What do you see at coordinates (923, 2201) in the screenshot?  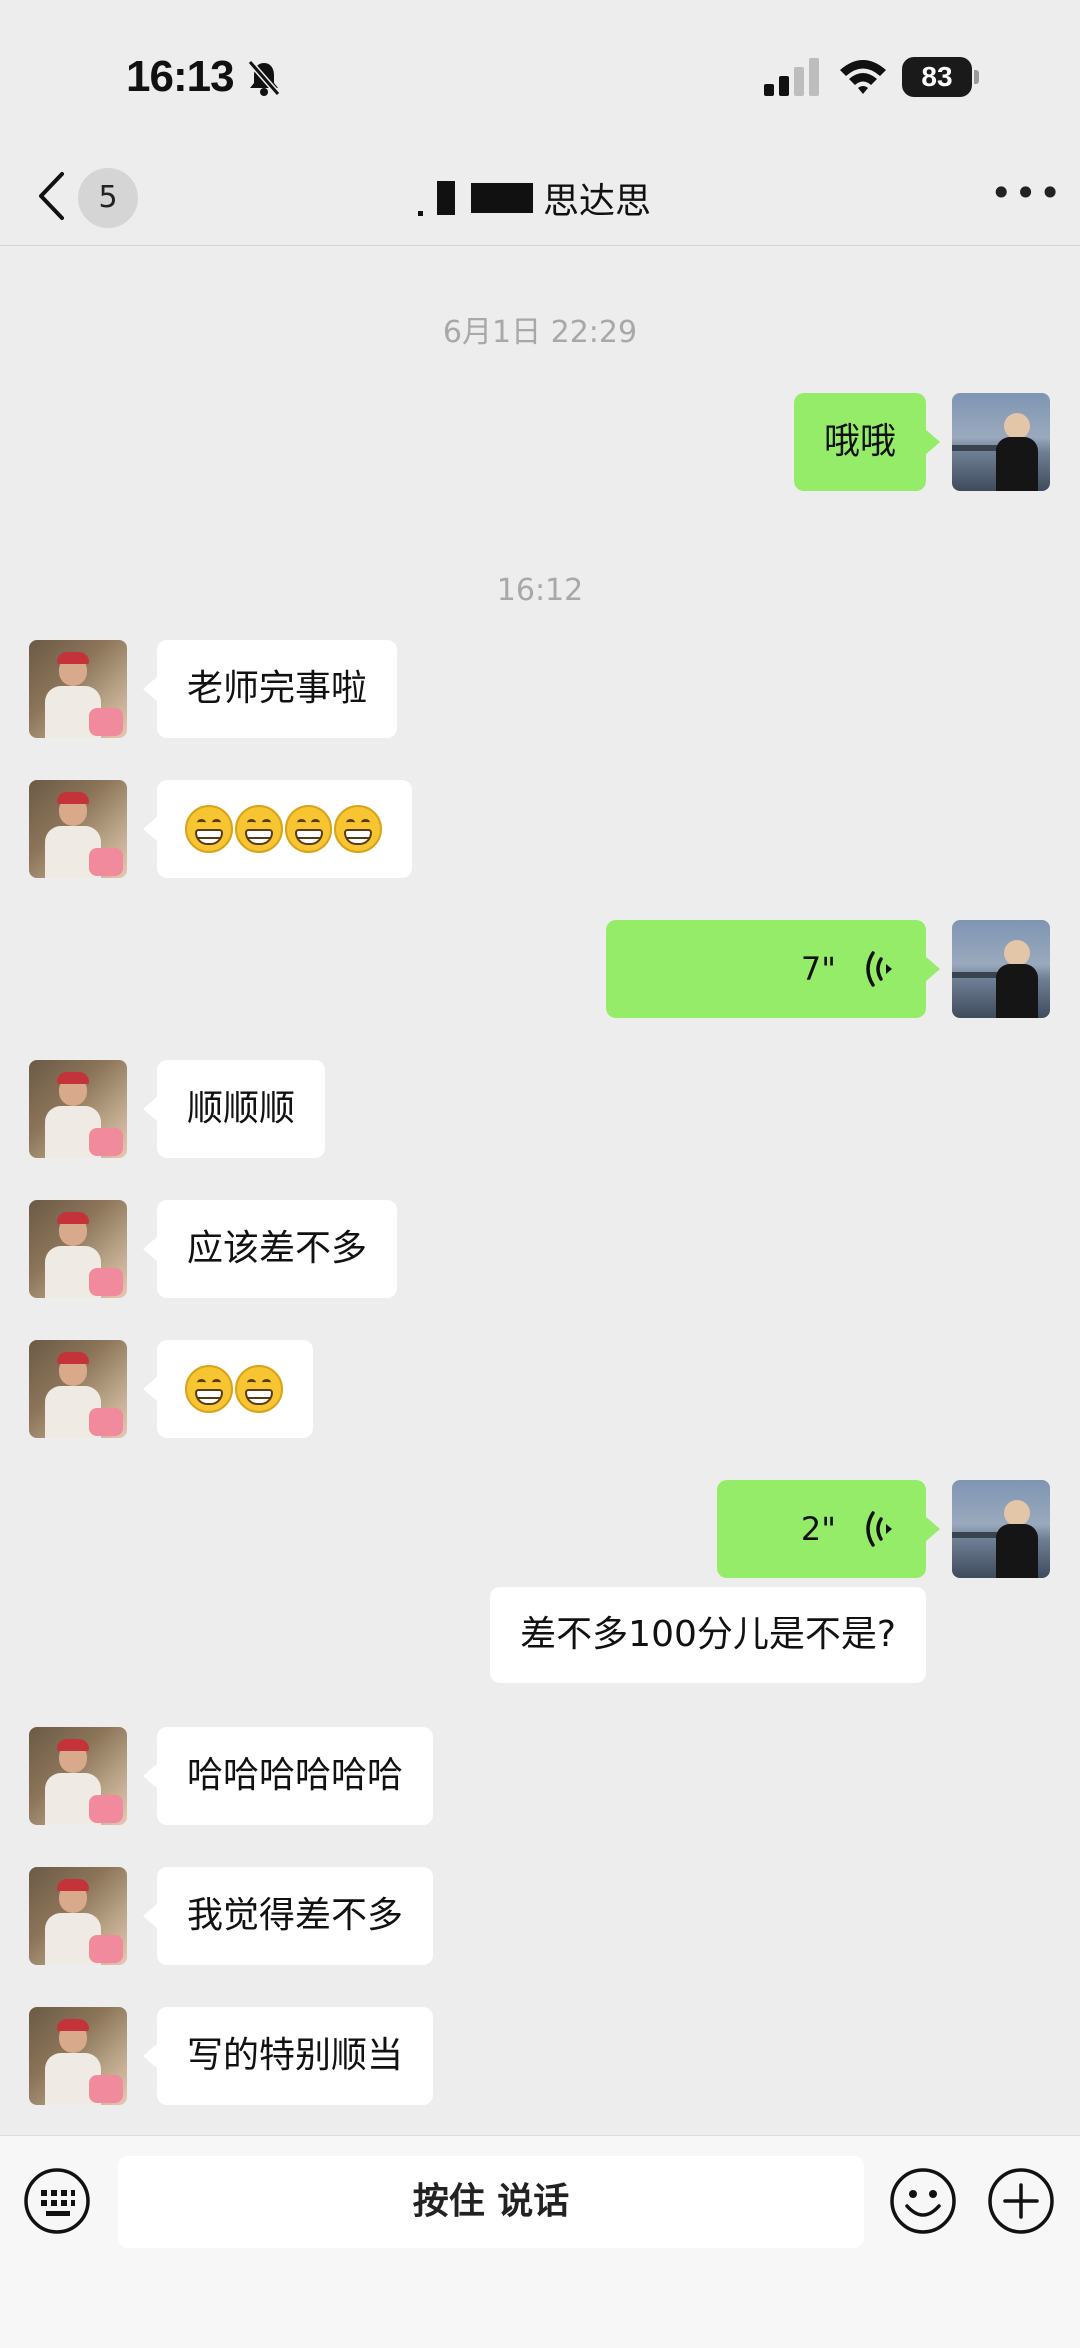 I see `emoji-icon` at bounding box center [923, 2201].